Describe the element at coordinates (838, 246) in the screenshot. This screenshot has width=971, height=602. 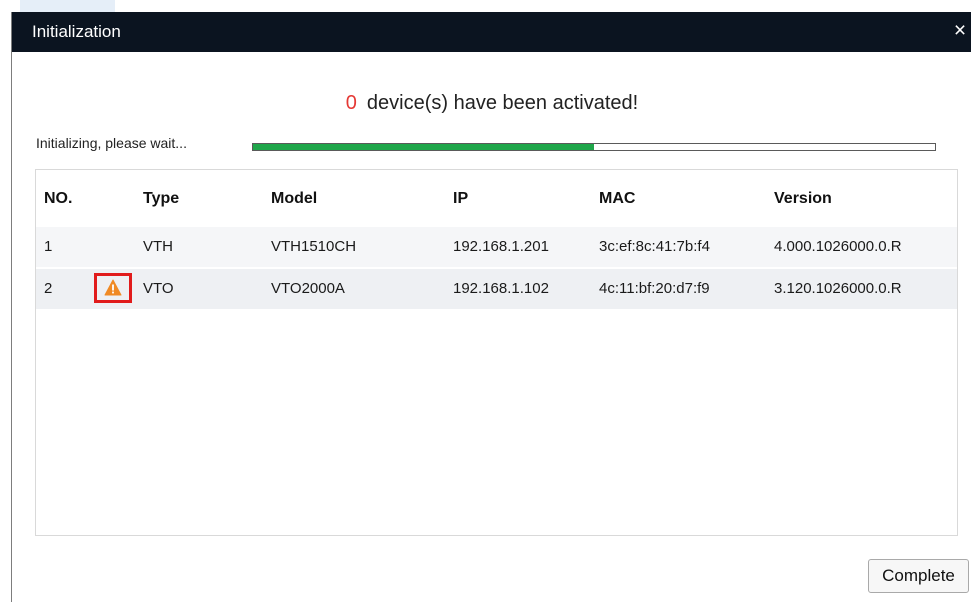
I see `cell-version: 4.000.1026000.0.R` at that location.